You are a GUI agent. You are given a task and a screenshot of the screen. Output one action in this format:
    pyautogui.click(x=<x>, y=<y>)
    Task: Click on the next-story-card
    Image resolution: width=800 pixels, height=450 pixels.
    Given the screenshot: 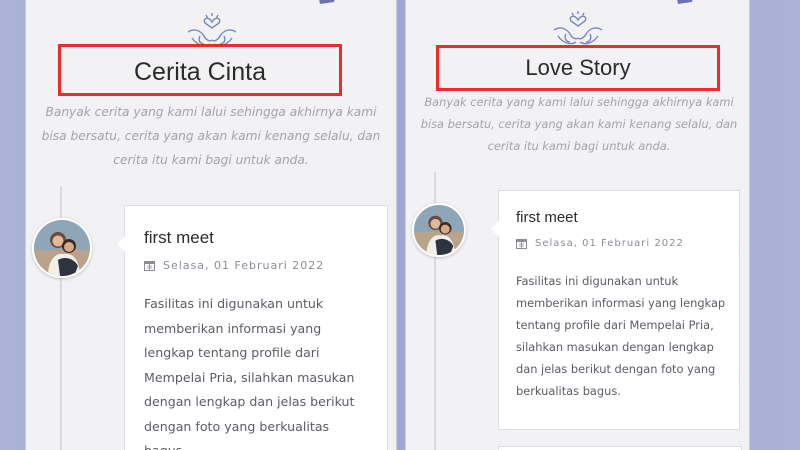 What is the action you would take?
    pyautogui.click(x=620, y=448)
    